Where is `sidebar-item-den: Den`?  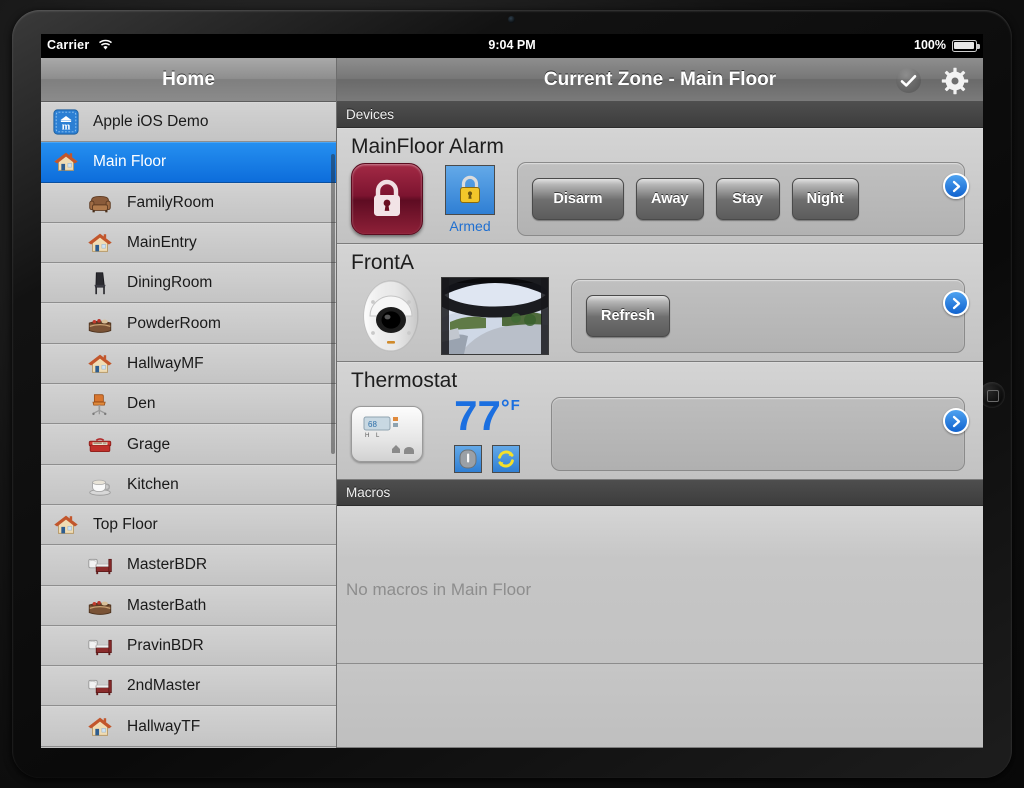 sidebar-item-den: Den is located at coordinates (188, 404).